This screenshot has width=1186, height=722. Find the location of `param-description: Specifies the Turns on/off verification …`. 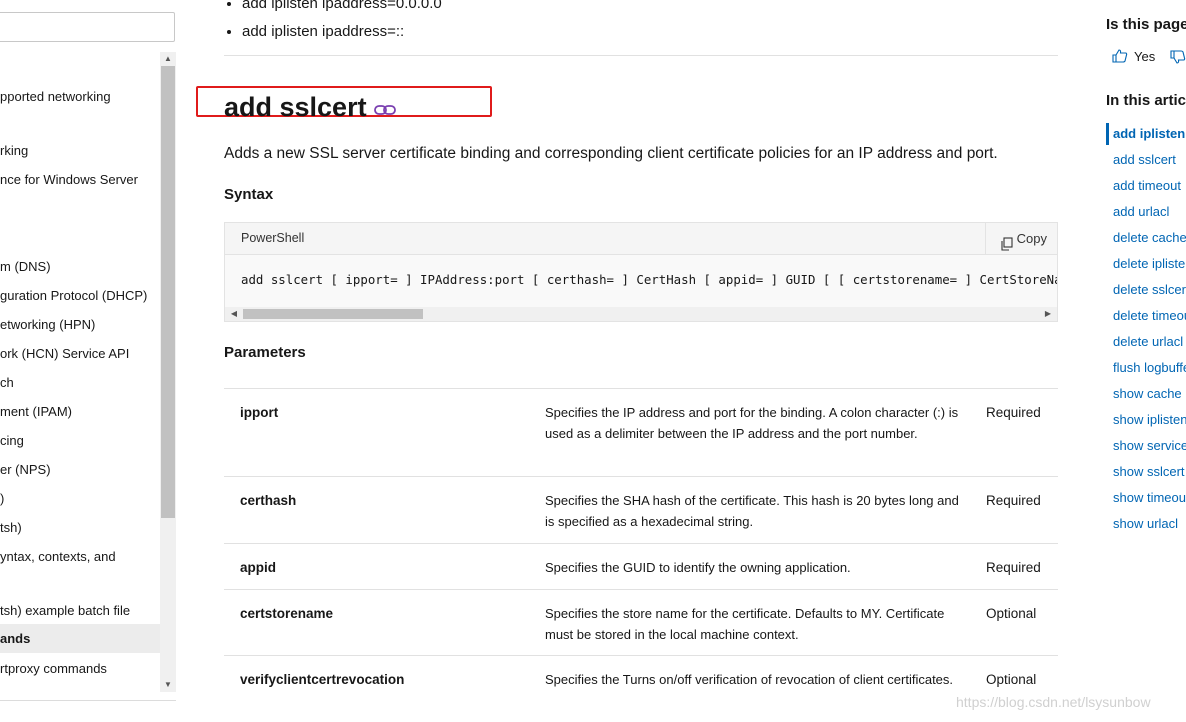

param-description: Specifies the Turns on/off verification … is located at coordinates (749, 679).